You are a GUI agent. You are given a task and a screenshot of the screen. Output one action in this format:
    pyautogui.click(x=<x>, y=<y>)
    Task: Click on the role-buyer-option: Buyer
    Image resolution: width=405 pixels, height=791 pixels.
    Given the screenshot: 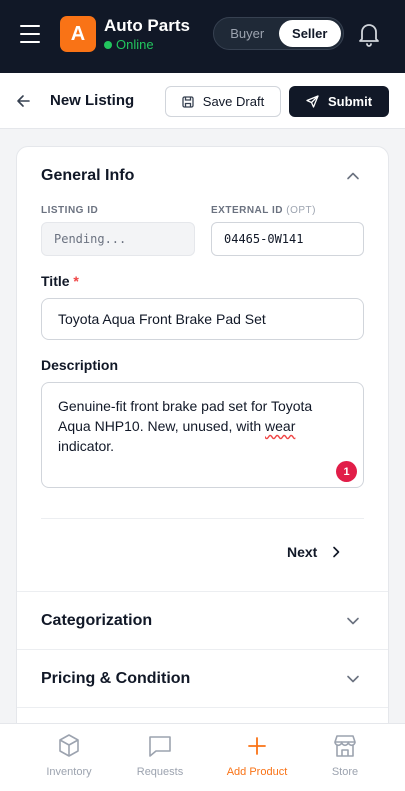 What is the action you would take?
    pyautogui.click(x=247, y=33)
    